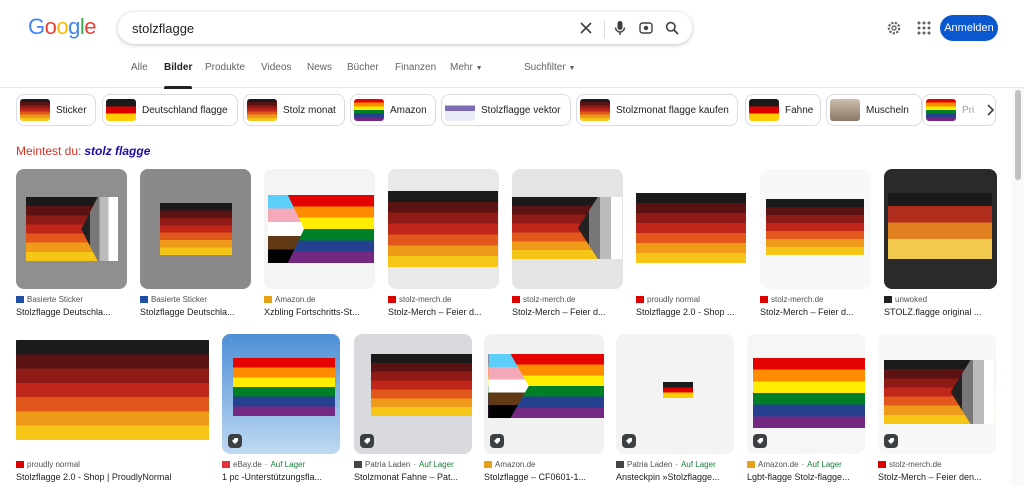  I want to click on tab-suchfilter: Suchfilter ▼, so click(549, 67).